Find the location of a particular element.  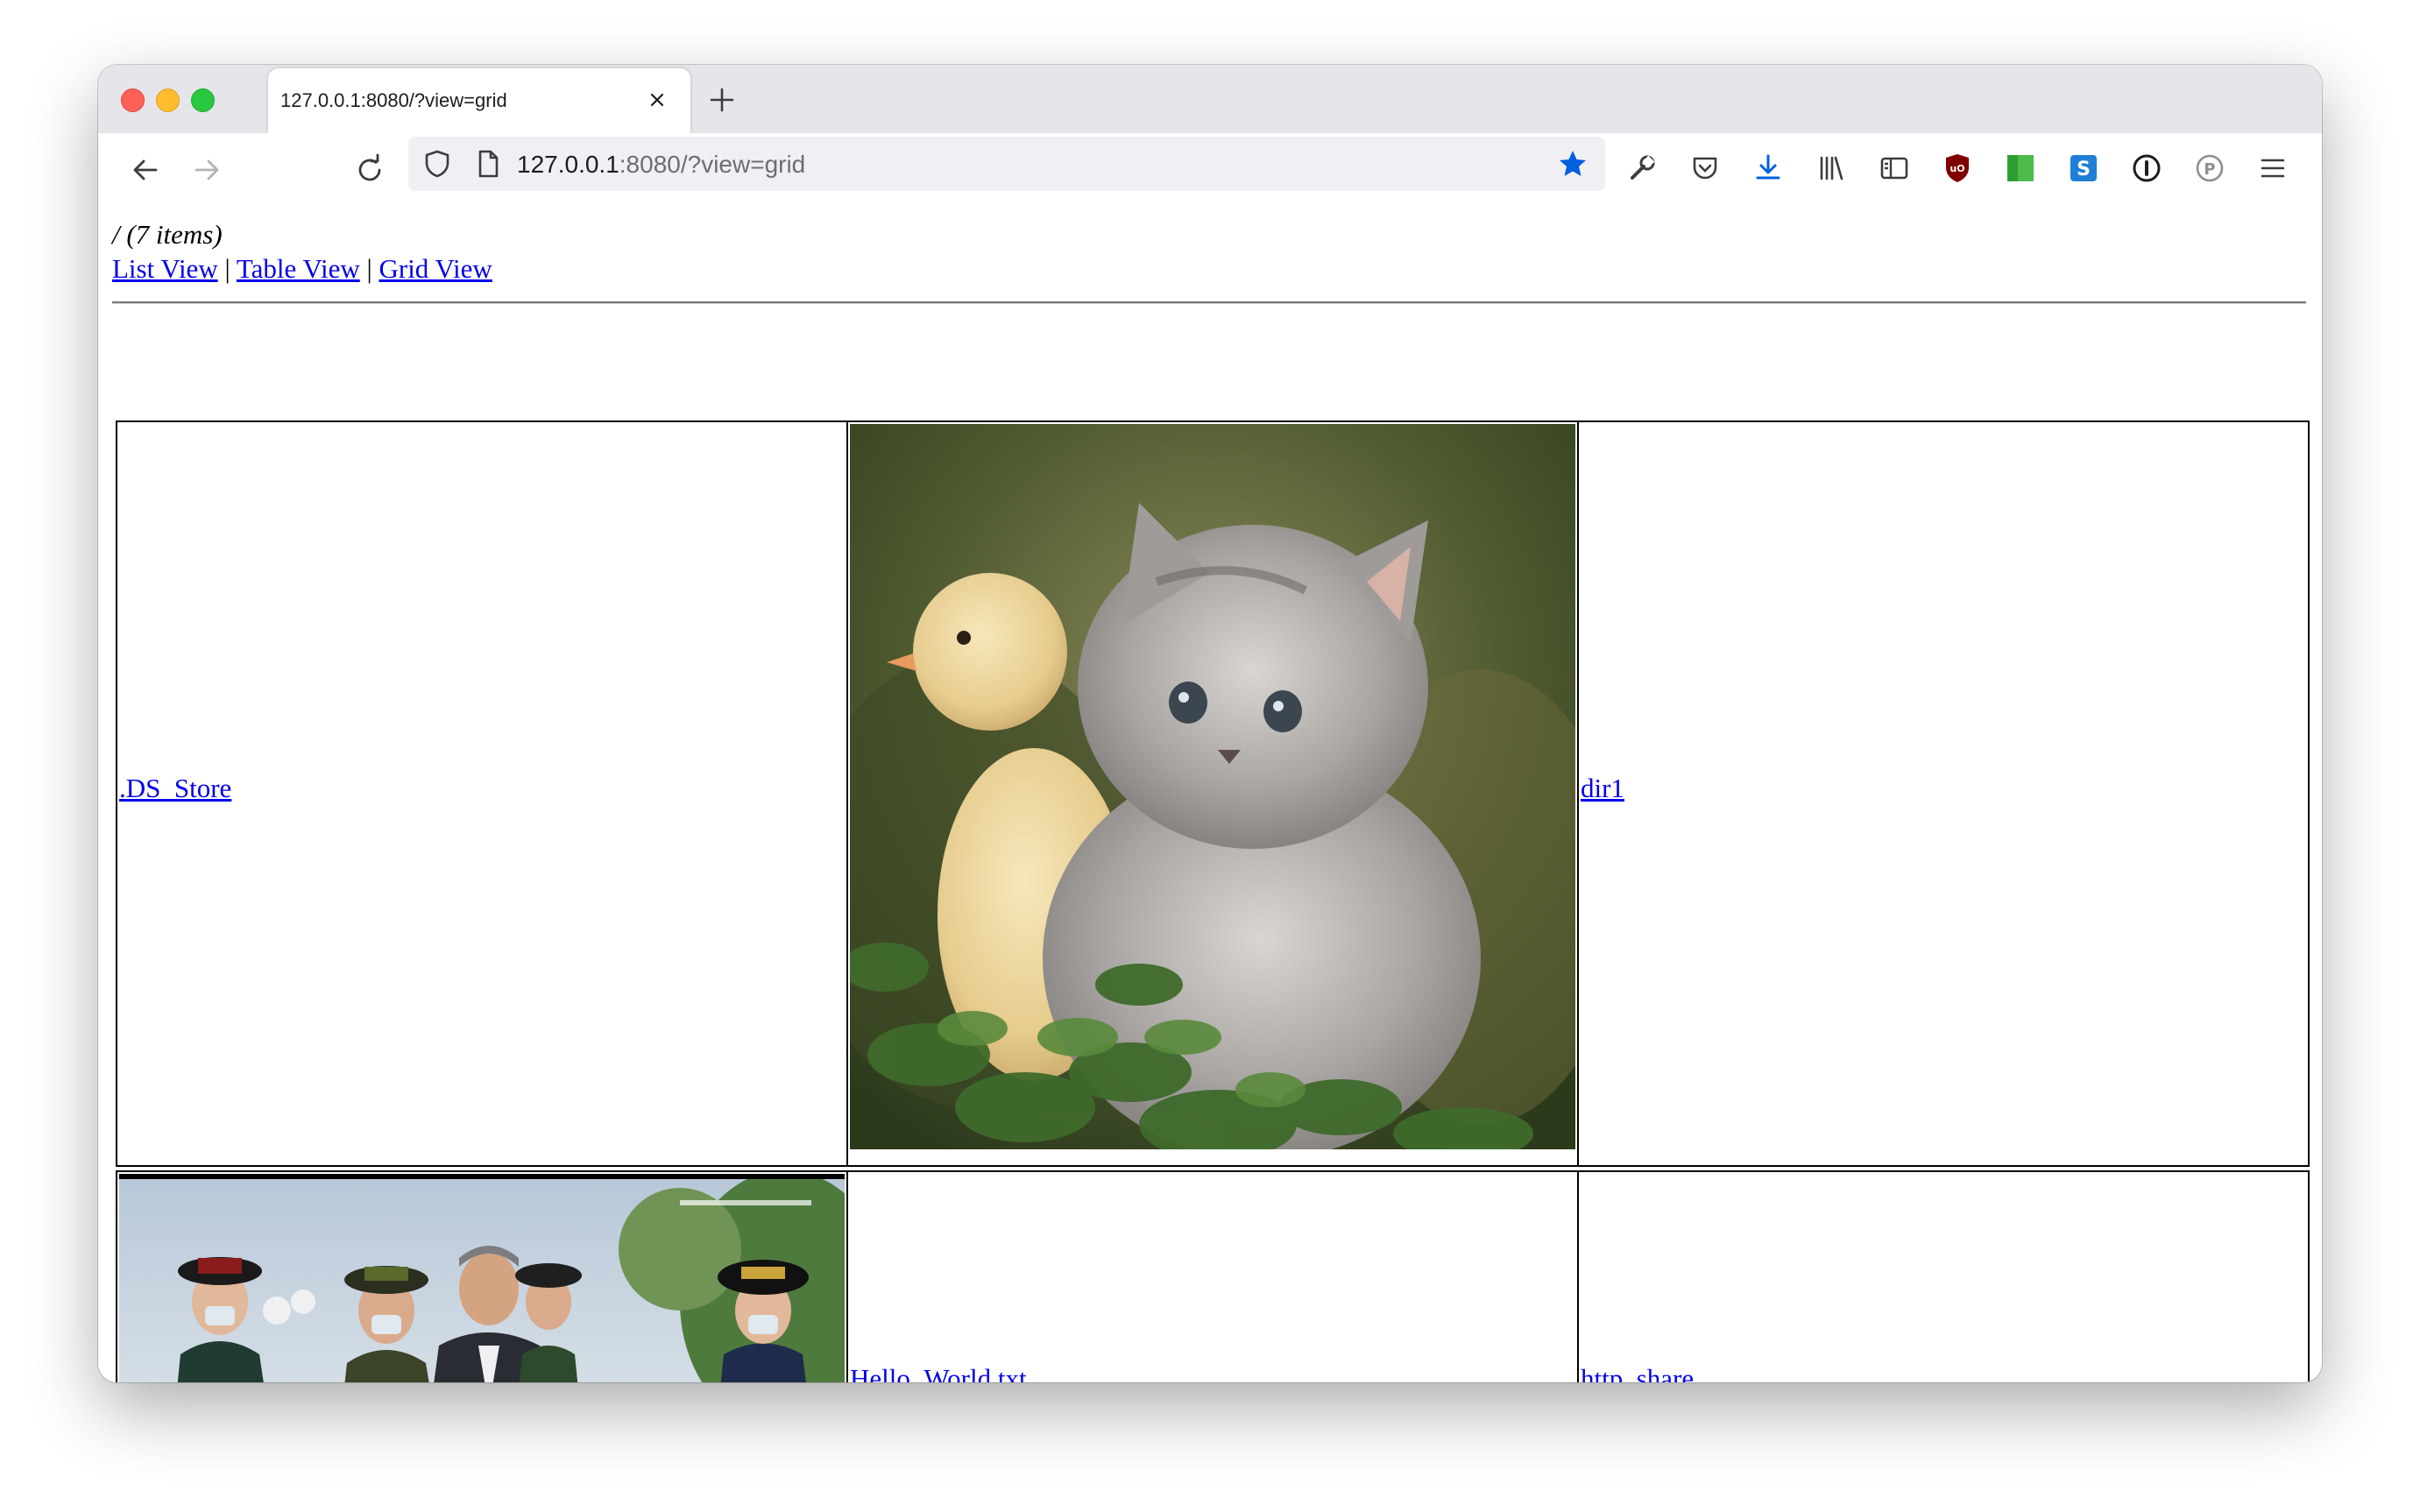

officials-illustration is located at coordinates (482, 1281).